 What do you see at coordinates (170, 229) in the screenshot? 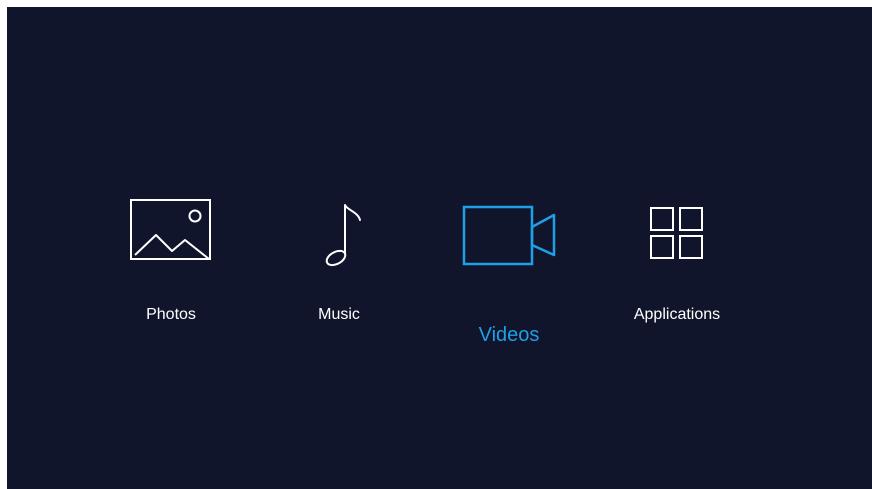
I see `photo-icon` at bounding box center [170, 229].